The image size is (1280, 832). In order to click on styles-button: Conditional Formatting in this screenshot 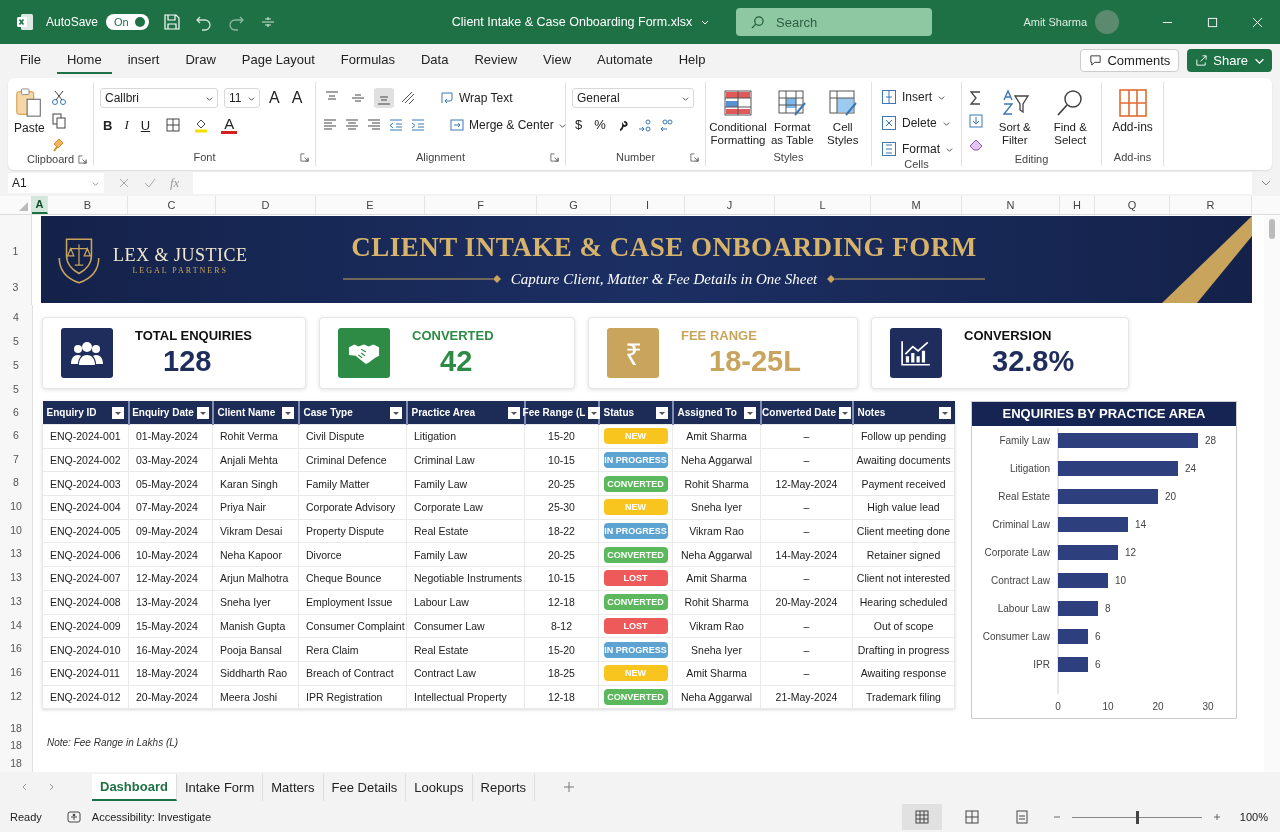, I will do `click(738, 118)`.